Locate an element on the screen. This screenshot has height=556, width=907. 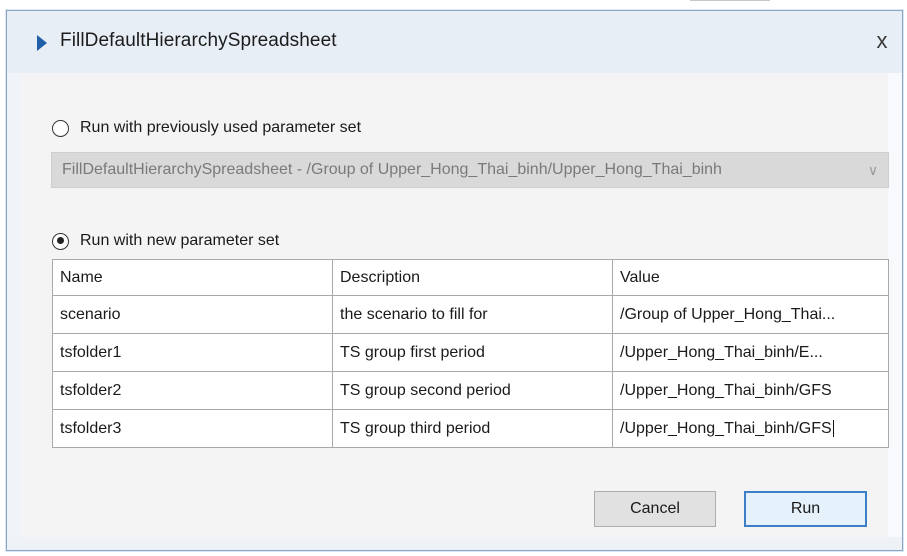
table-header-row: Name Description Value is located at coordinates (470, 277).